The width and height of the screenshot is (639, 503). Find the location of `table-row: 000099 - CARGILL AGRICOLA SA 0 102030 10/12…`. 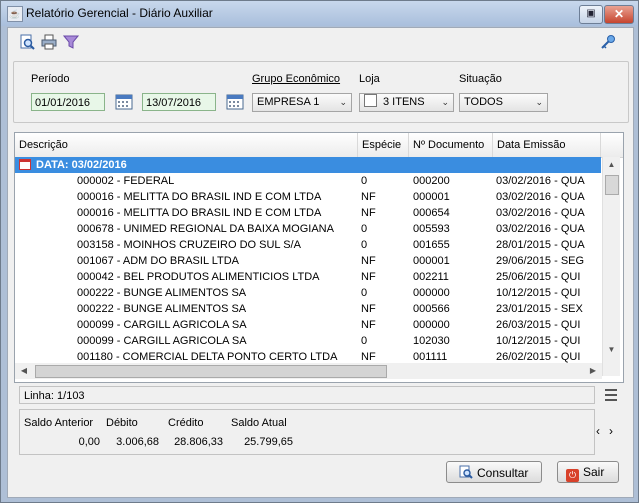

table-row: 000099 - CARGILL AGRICOLA SA 0 102030 10/12… is located at coordinates (308, 341).